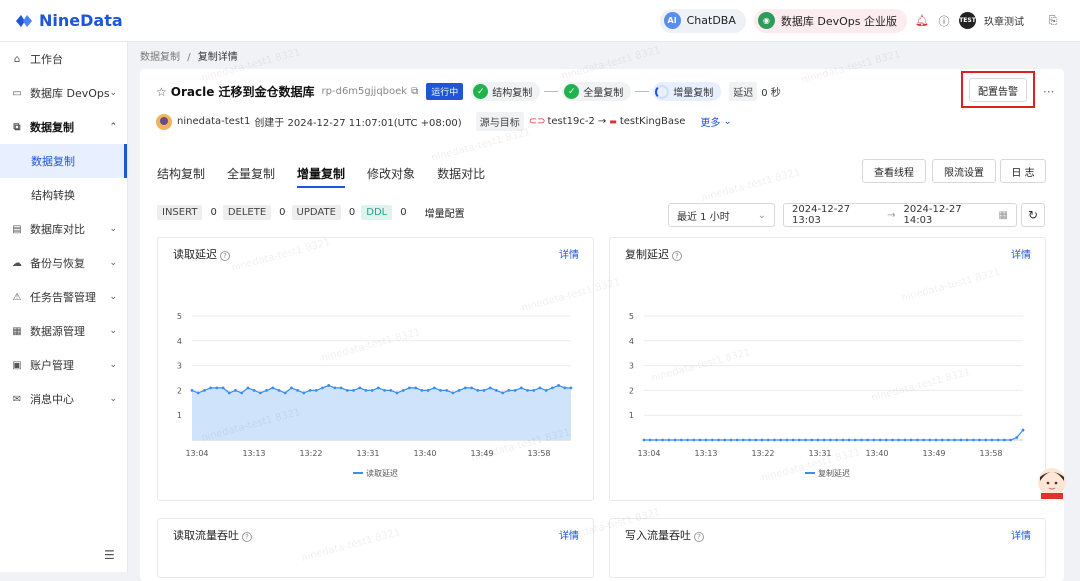  Describe the element at coordinates (381, 412) in the screenshot. I see `area-fill` at that location.